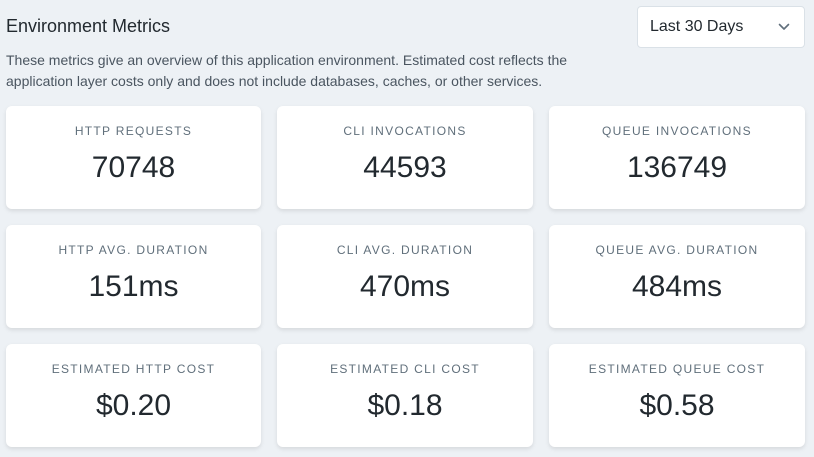 The image size is (814, 457). Describe the element at coordinates (88, 26) in the screenshot. I see `page-title: Environment Metrics` at that location.